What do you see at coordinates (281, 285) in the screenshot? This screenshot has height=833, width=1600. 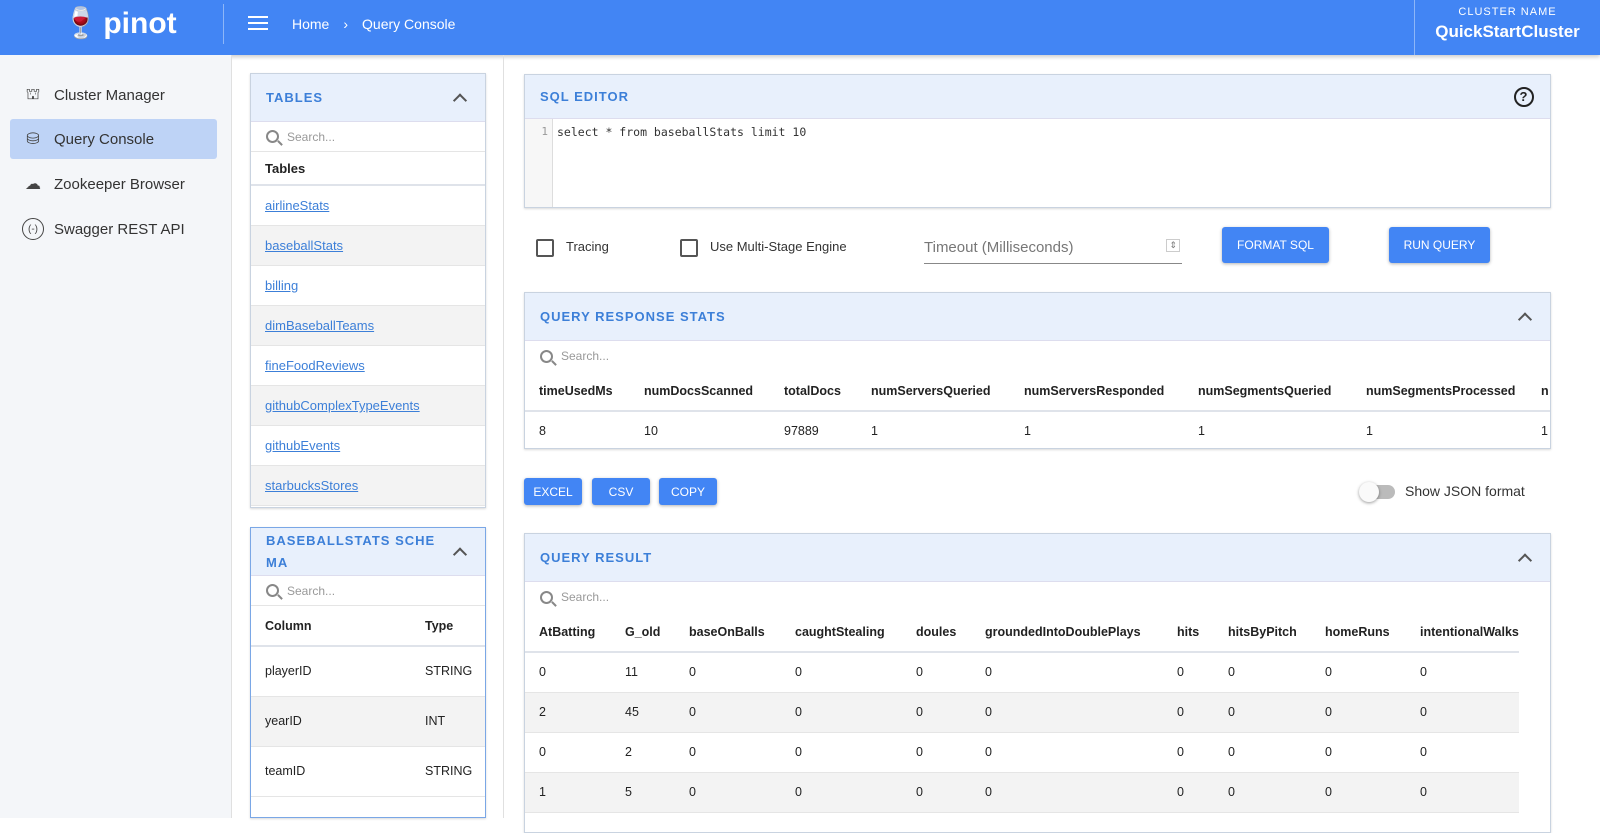 I see `table-link: billing` at bounding box center [281, 285].